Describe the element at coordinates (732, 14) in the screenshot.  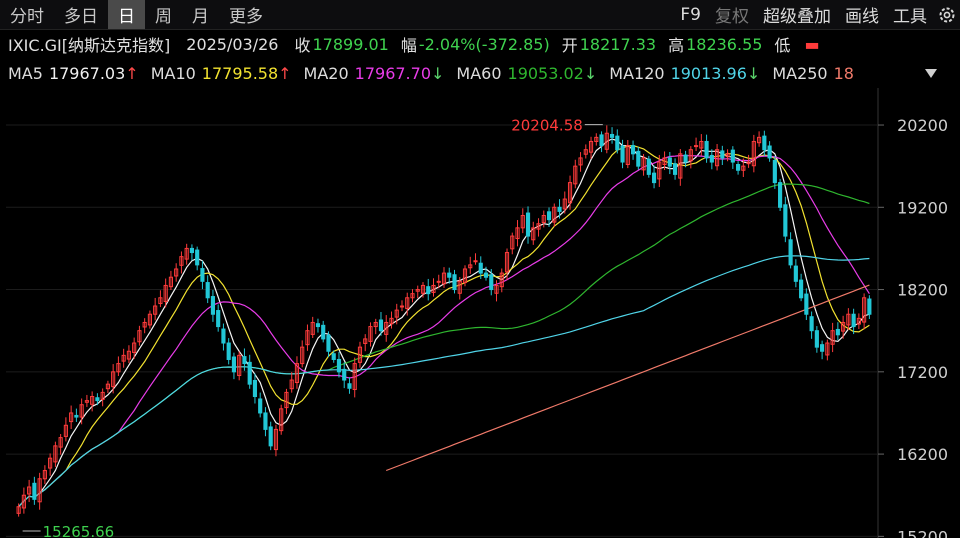
I see `adjust-button: 复权` at that location.